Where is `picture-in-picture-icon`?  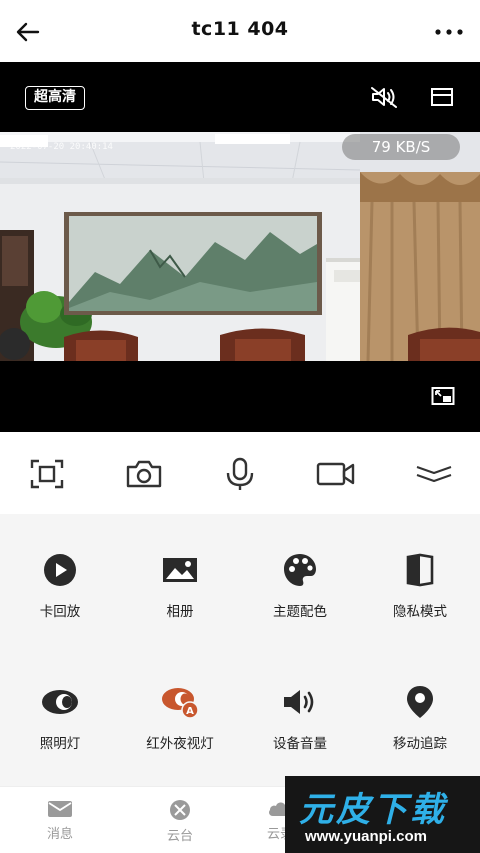
picture-in-picture-icon is located at coordinates (443, 396).